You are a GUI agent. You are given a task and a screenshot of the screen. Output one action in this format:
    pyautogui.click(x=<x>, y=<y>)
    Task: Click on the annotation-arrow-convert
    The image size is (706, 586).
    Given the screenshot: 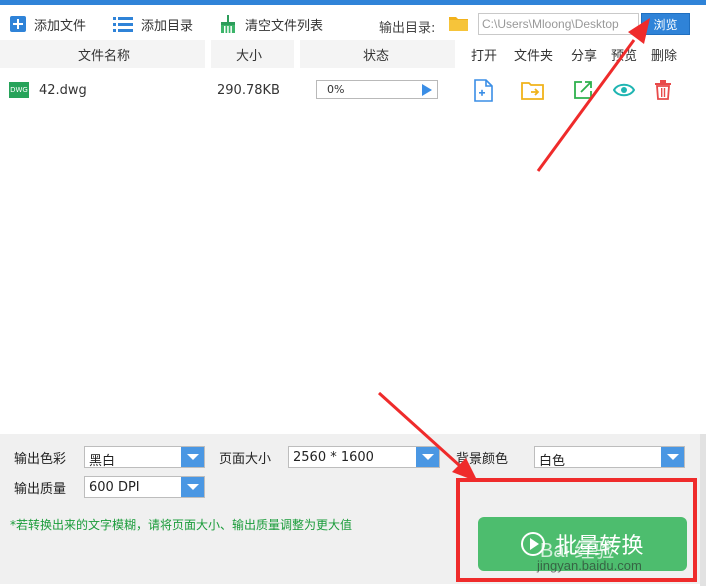 What is the action you would take?
    pyautogui.click(x=427, y=436)
    